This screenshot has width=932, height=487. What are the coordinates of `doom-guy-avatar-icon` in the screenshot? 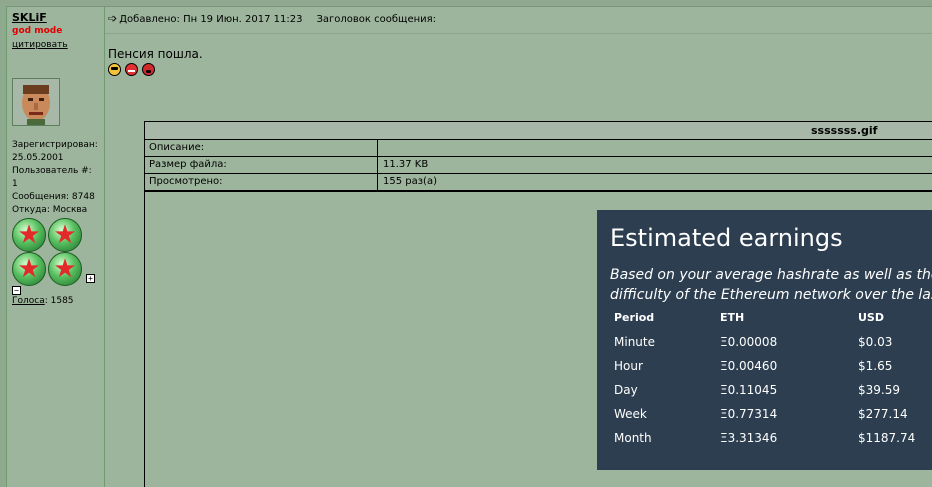 It's located at (36, 102).